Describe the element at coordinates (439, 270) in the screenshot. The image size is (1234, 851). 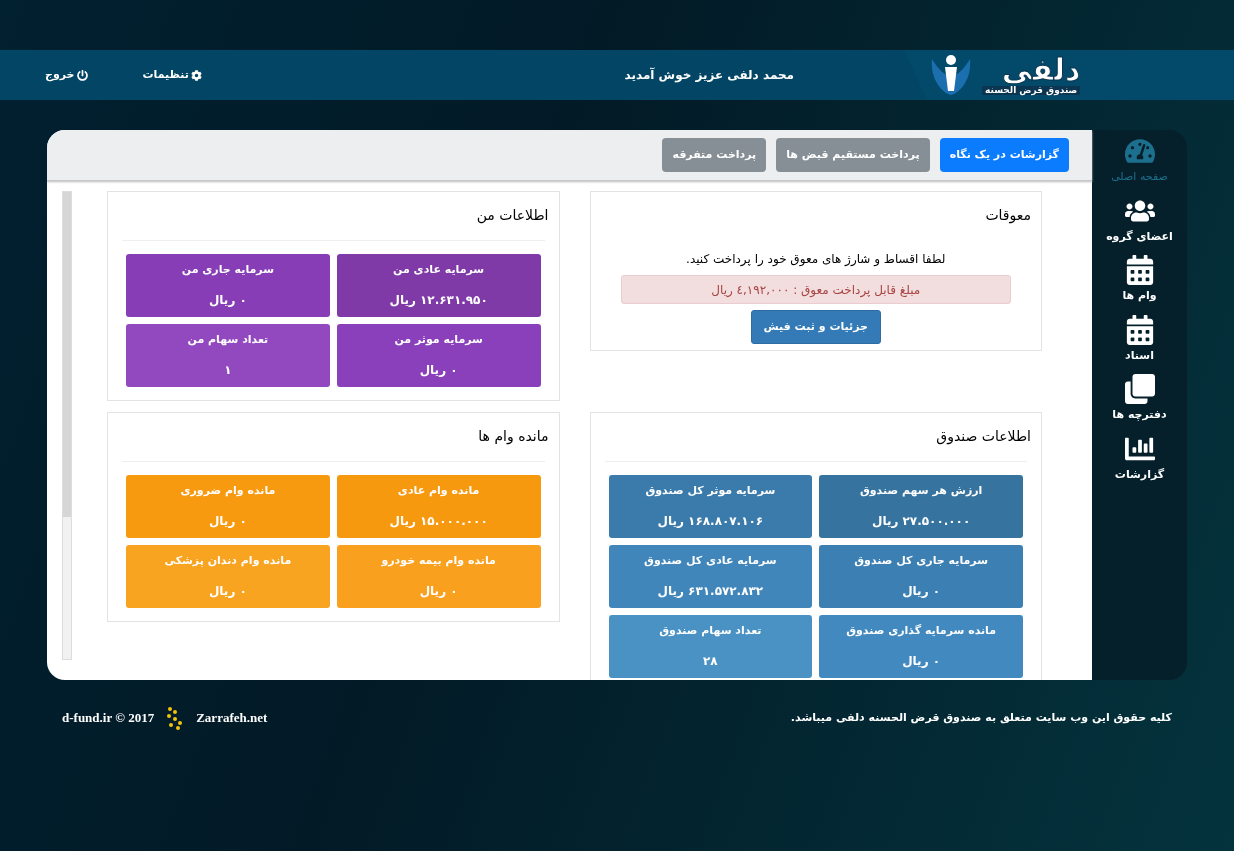
I see `tile-label: سرمایه عادی من` at that location.